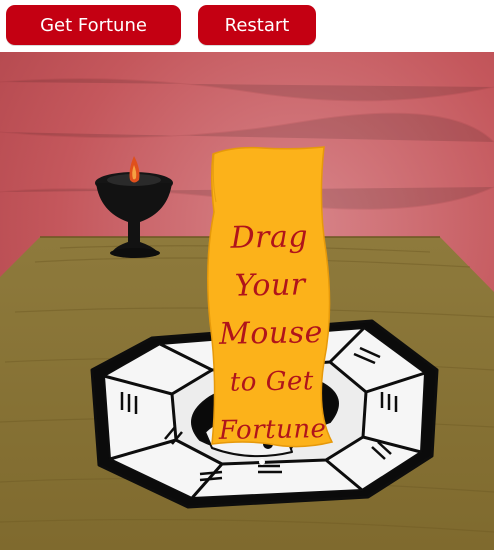  I want to click on toolbar: Get Fortune Restart, so click(247, 26).